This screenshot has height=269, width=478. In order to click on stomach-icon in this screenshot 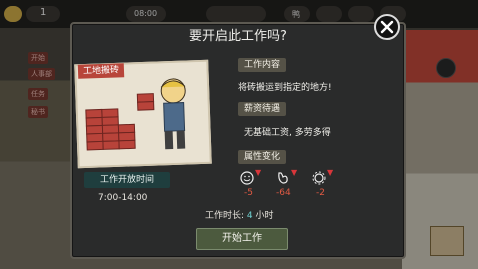, I will do `click(283, 178)`.